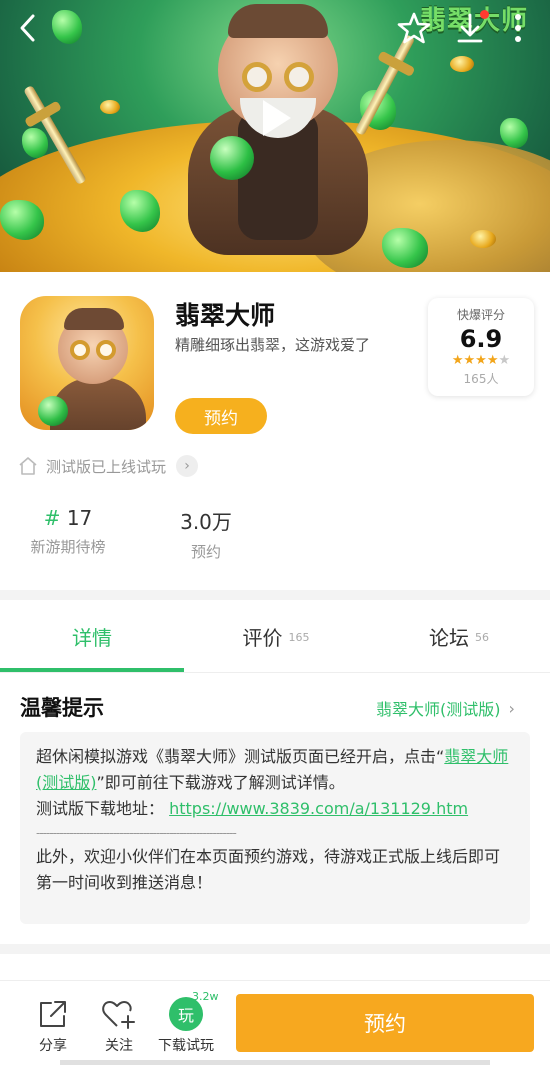 This screenshot has width=550, height=1065. I want to click on rating-card: 快爆评分 6.9 ★★★★★ 165人, so click(481, 347).